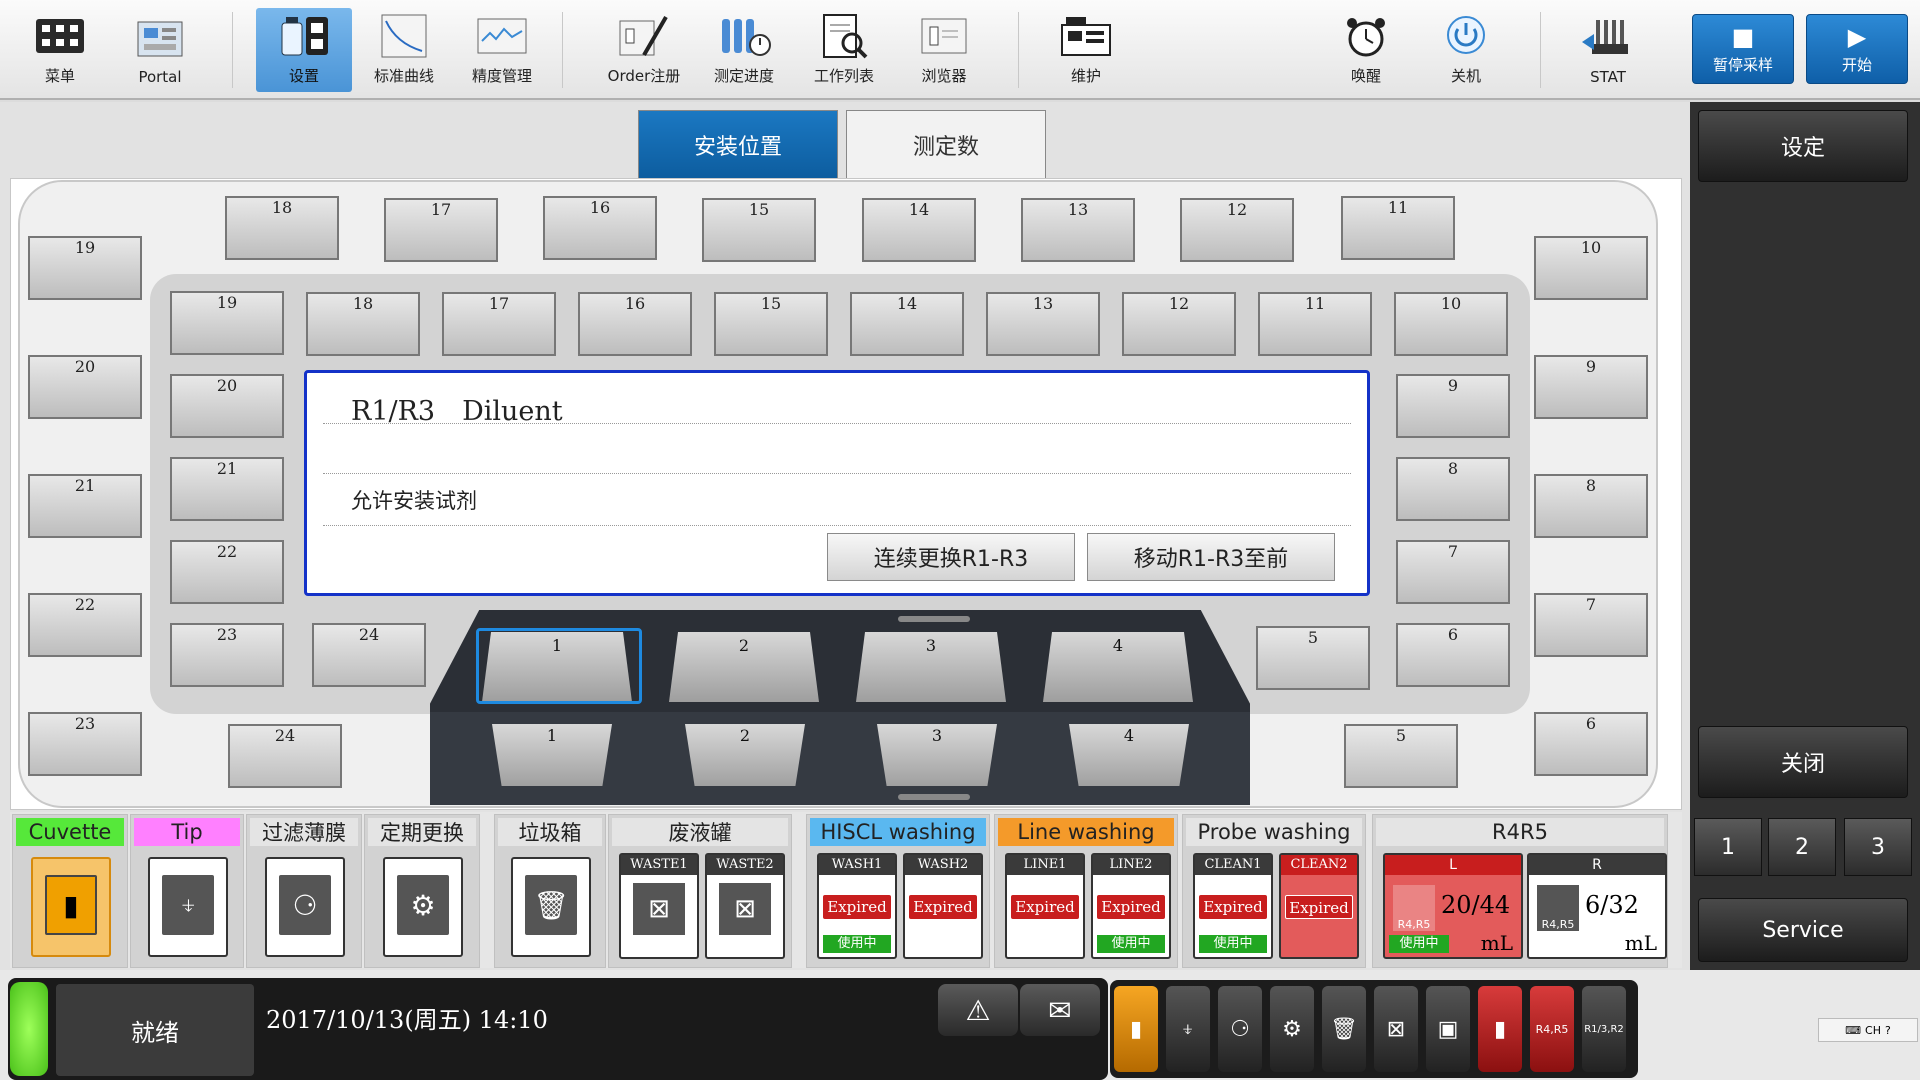 The height and width of the screenshot is (1080, 1920). What do you see at coordinates (1597, 906) in the screenshot?
I see `r4r5-right-status: R R4,R5 6/32 mL` at bounding box center [1597, 906].